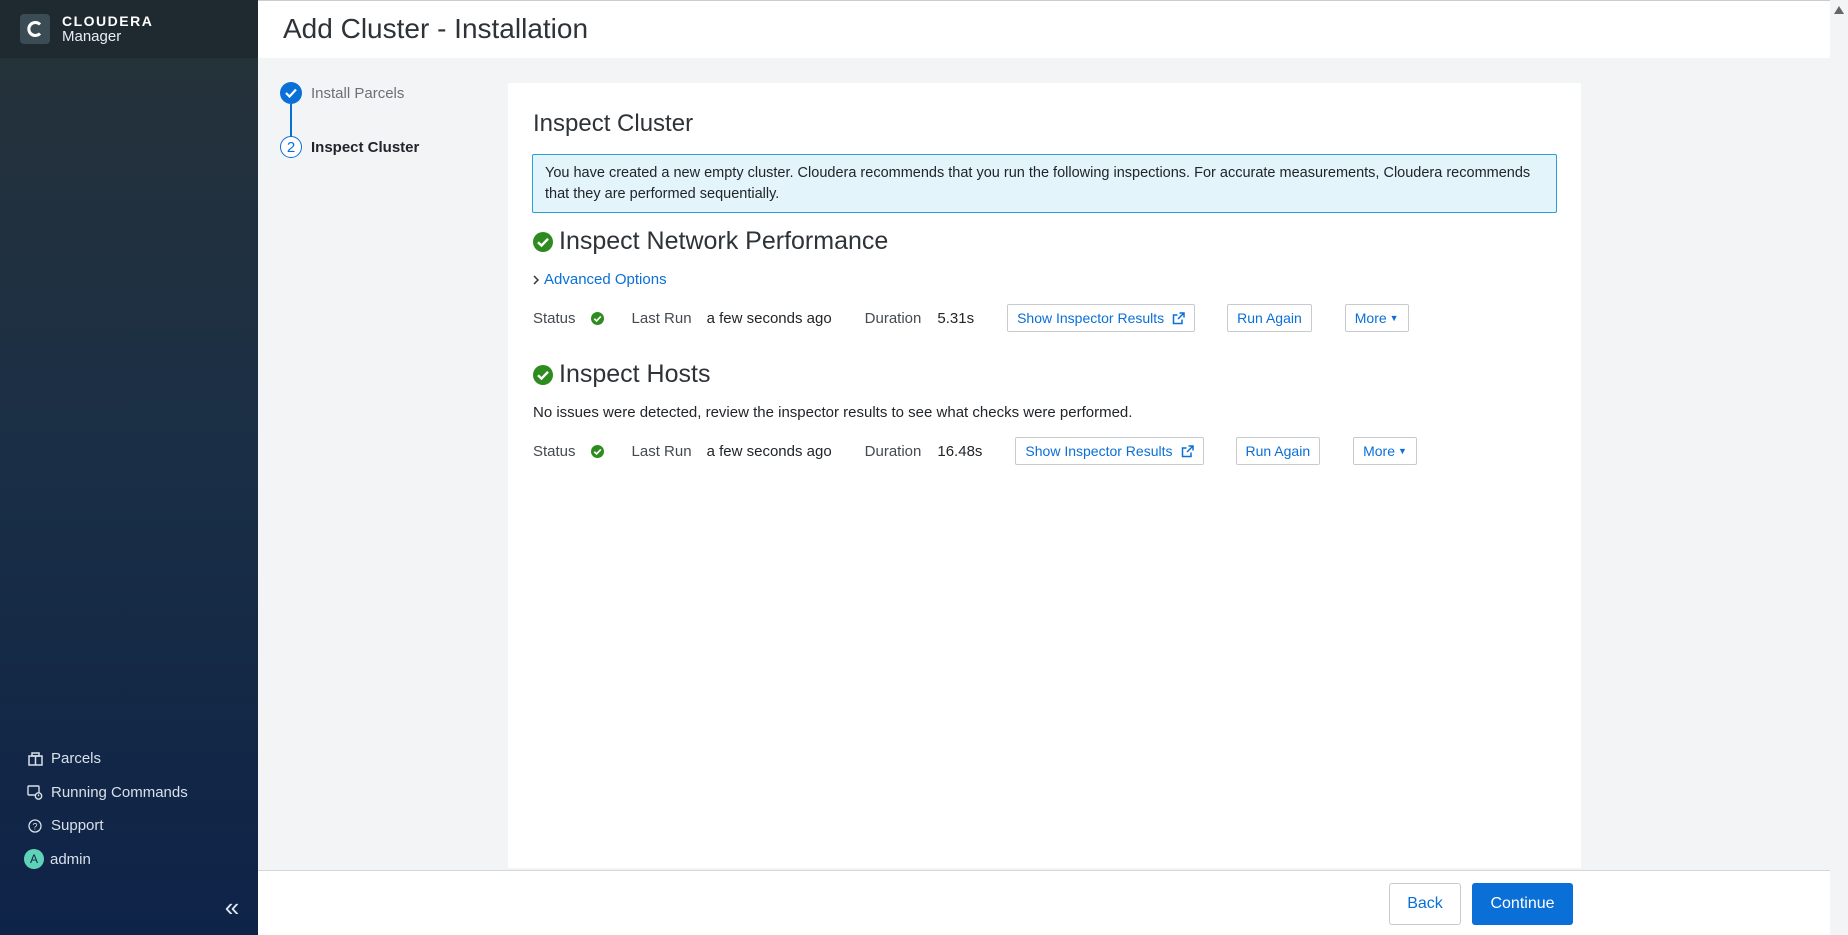 The image size is (1848, 935). I want to click on step-inspect-cluster: 2 Inspect Cluster, so click(349, 147).